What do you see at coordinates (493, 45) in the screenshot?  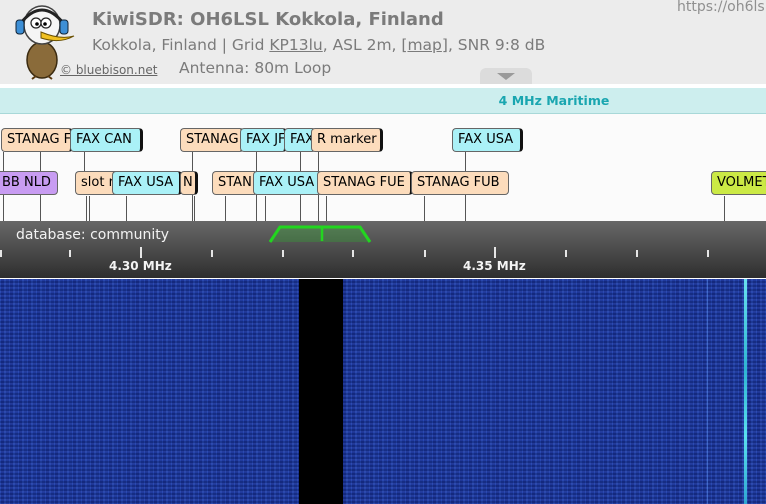 I see `snr-text: ], SNR 9:8 dB` at bounding box center [493, 45].